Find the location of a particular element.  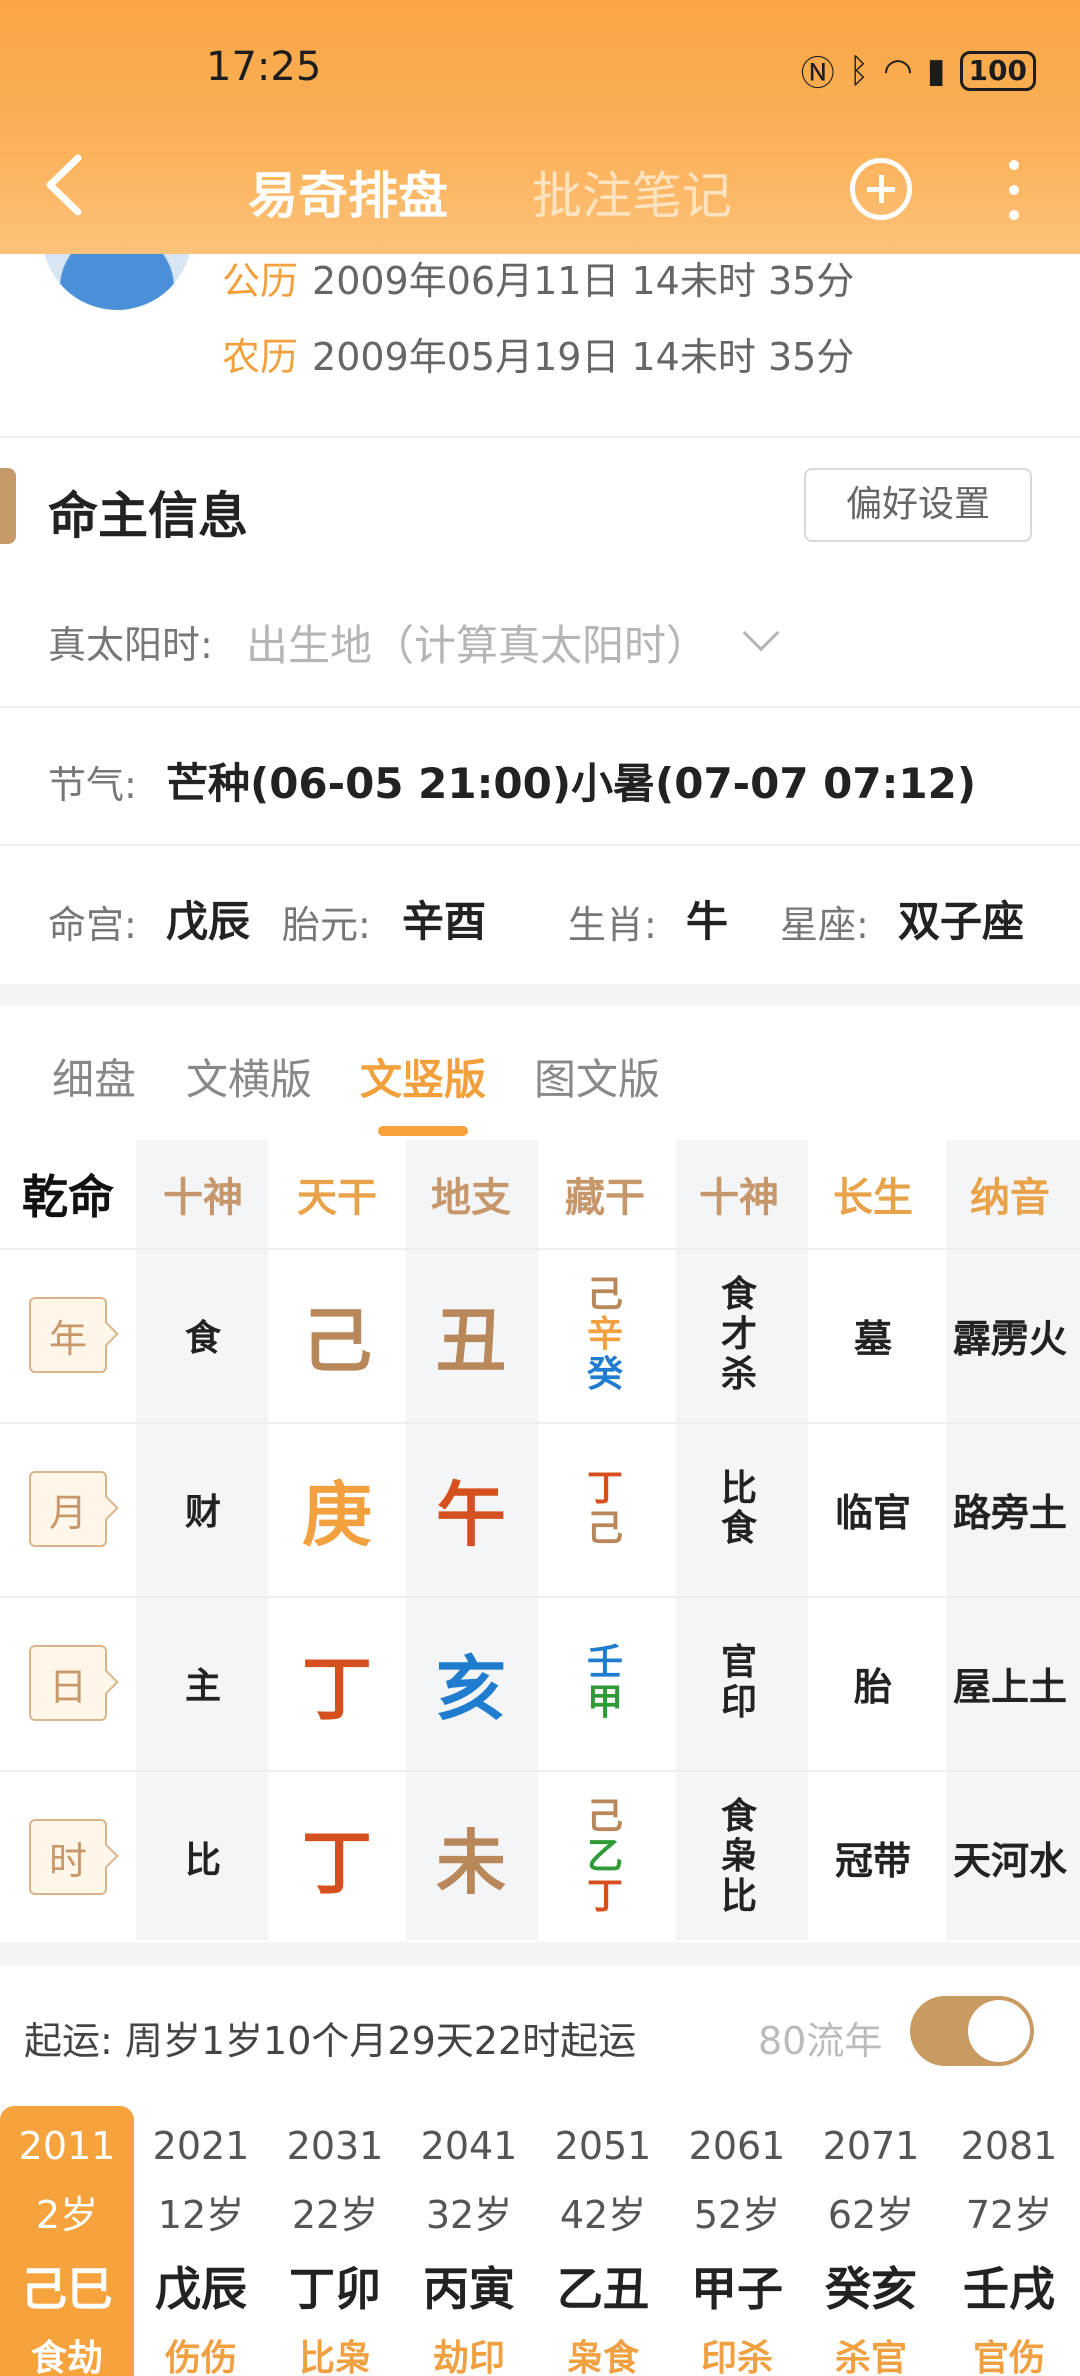

wifi-icon: ◠ is located at coordinates (898, 70).